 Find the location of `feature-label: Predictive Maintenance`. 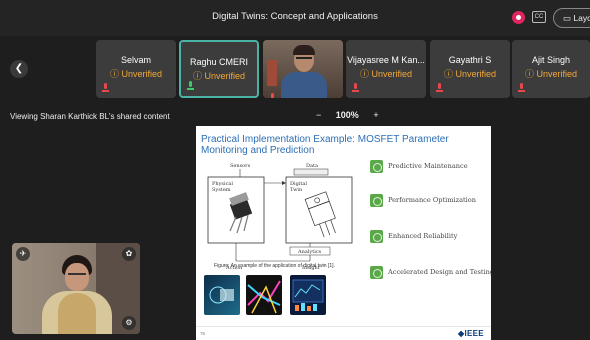

feature-label: Predictive Maintenance is located at coordinates (428, 166).